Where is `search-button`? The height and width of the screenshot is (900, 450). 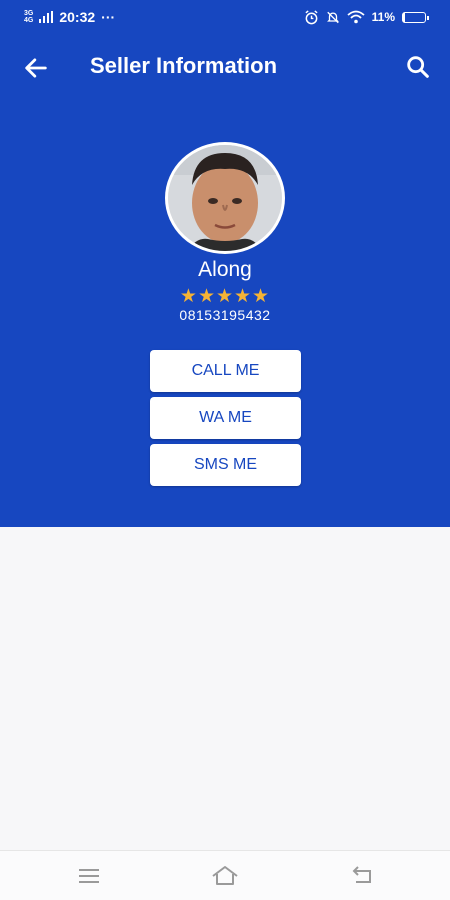 search-button is located at coordinates (418, 67).